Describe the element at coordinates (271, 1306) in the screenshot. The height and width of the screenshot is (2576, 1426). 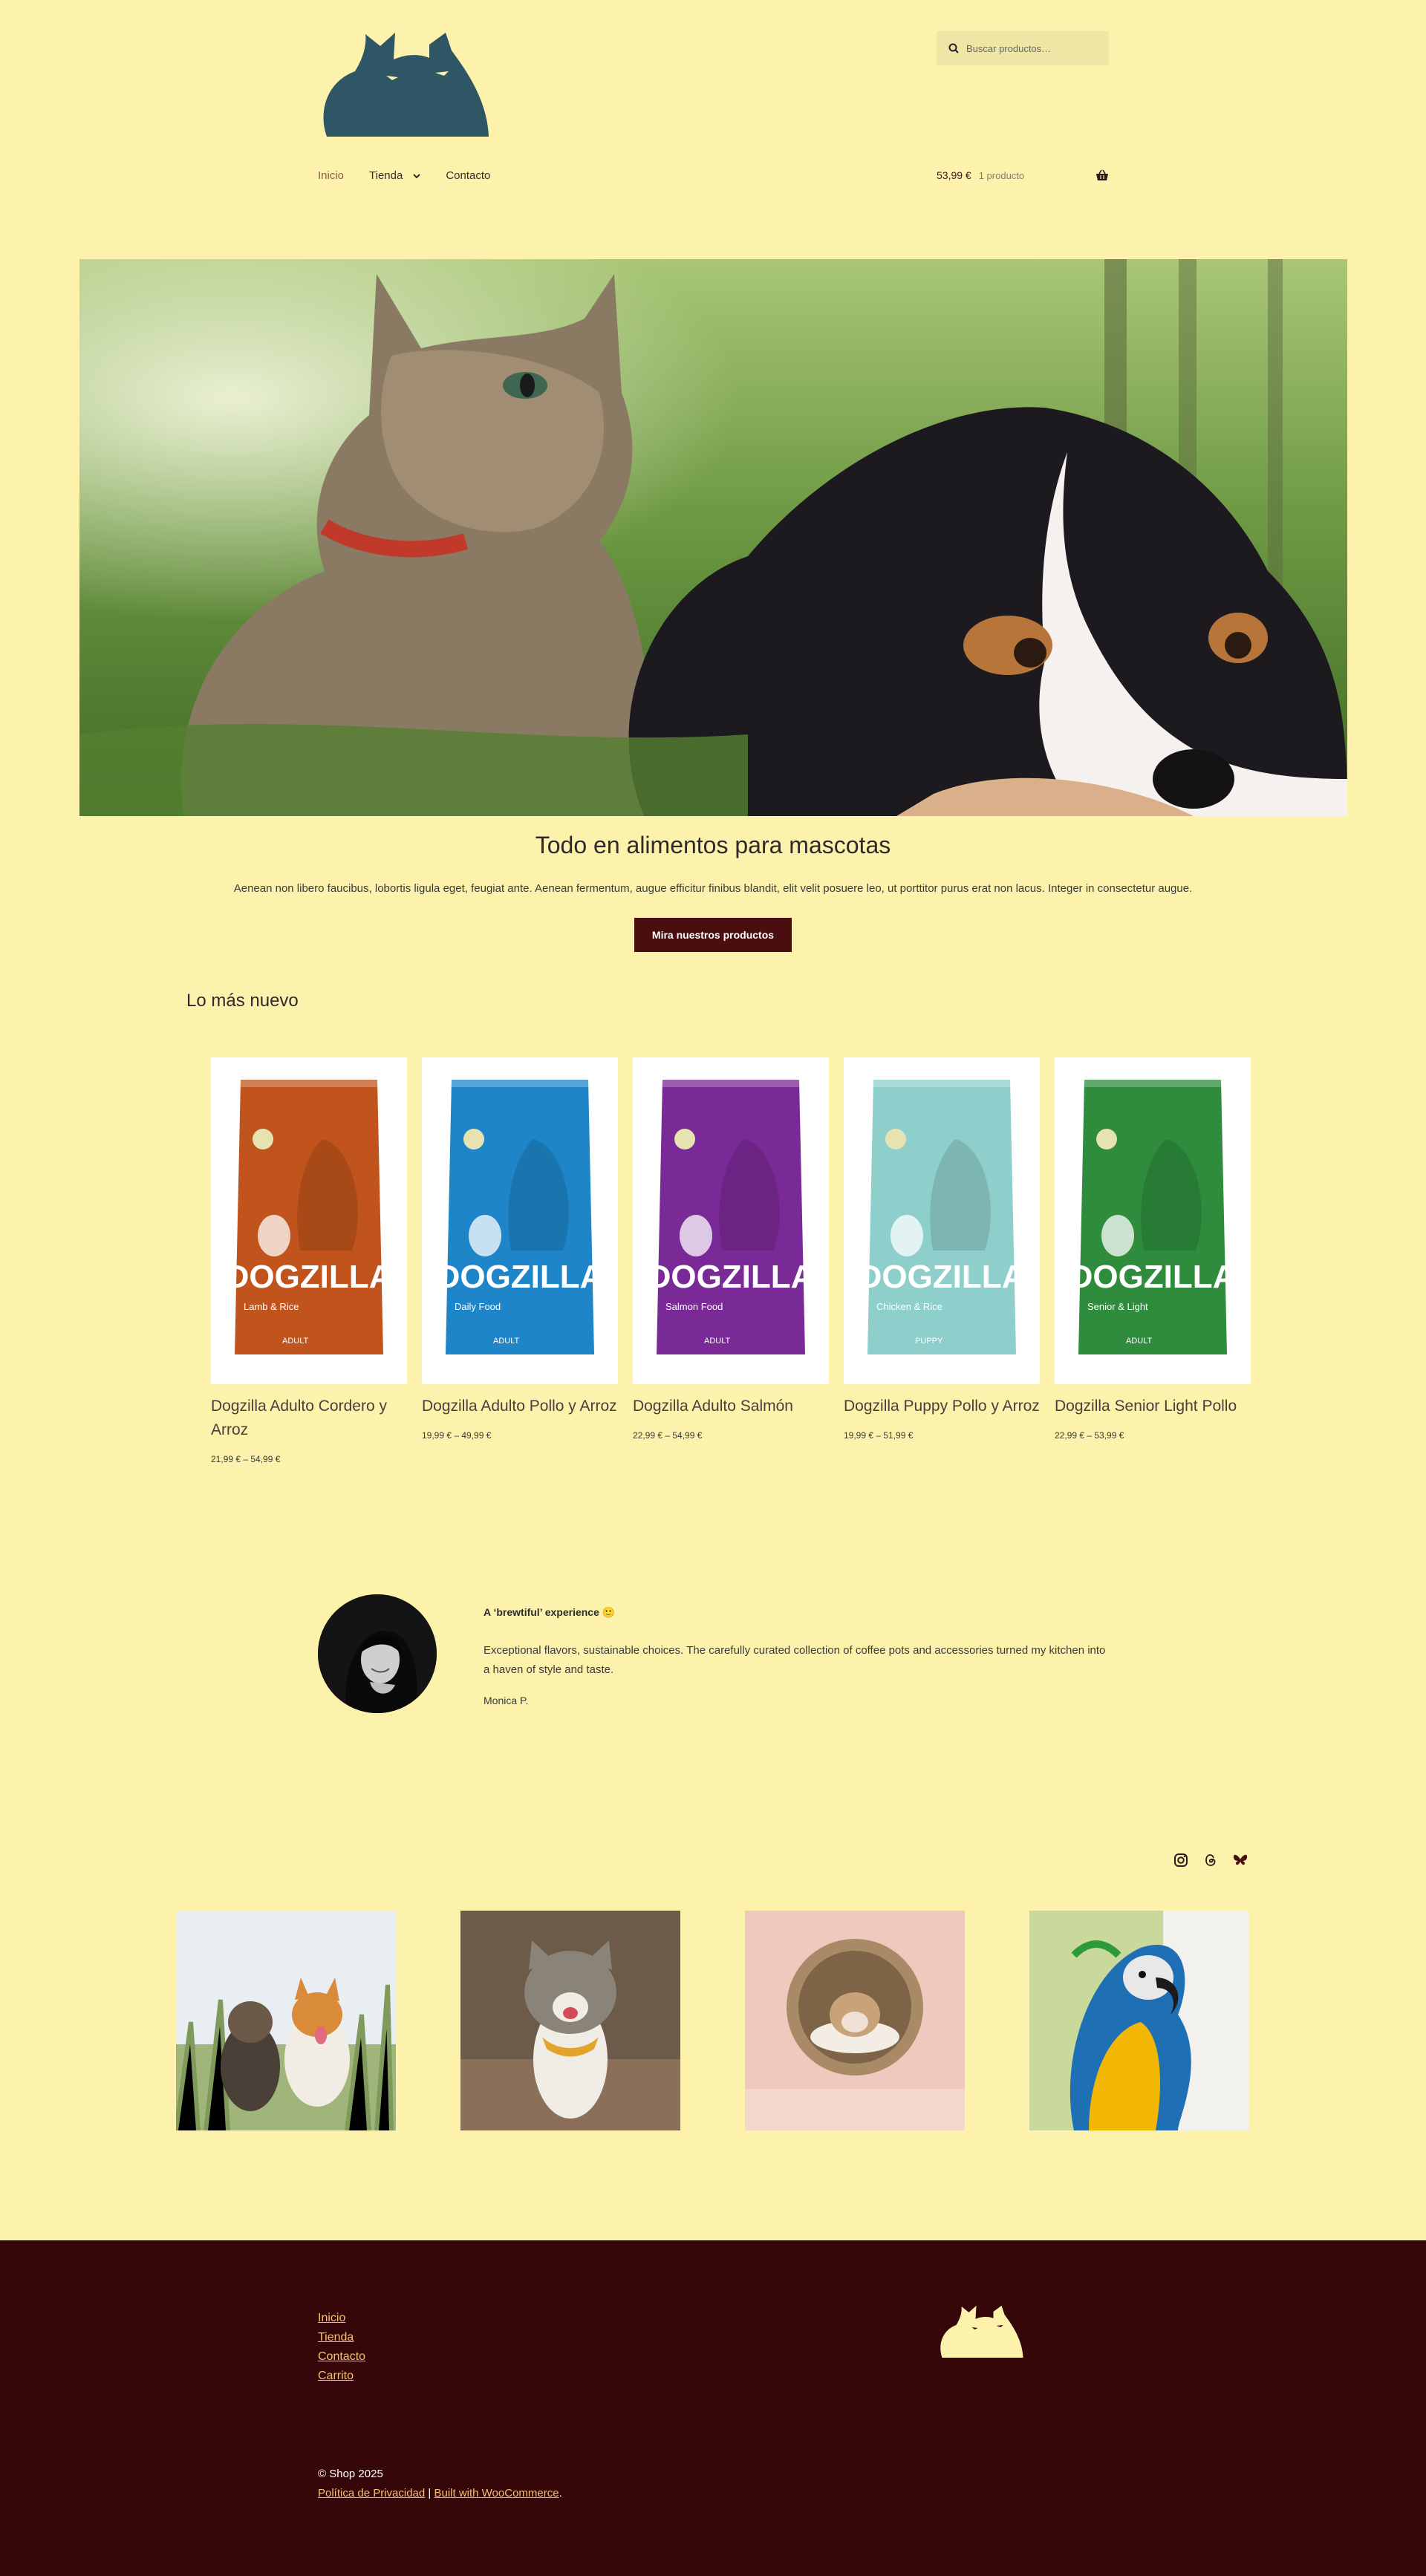
I see `bag-variant: Lamb & Rice` at that location.